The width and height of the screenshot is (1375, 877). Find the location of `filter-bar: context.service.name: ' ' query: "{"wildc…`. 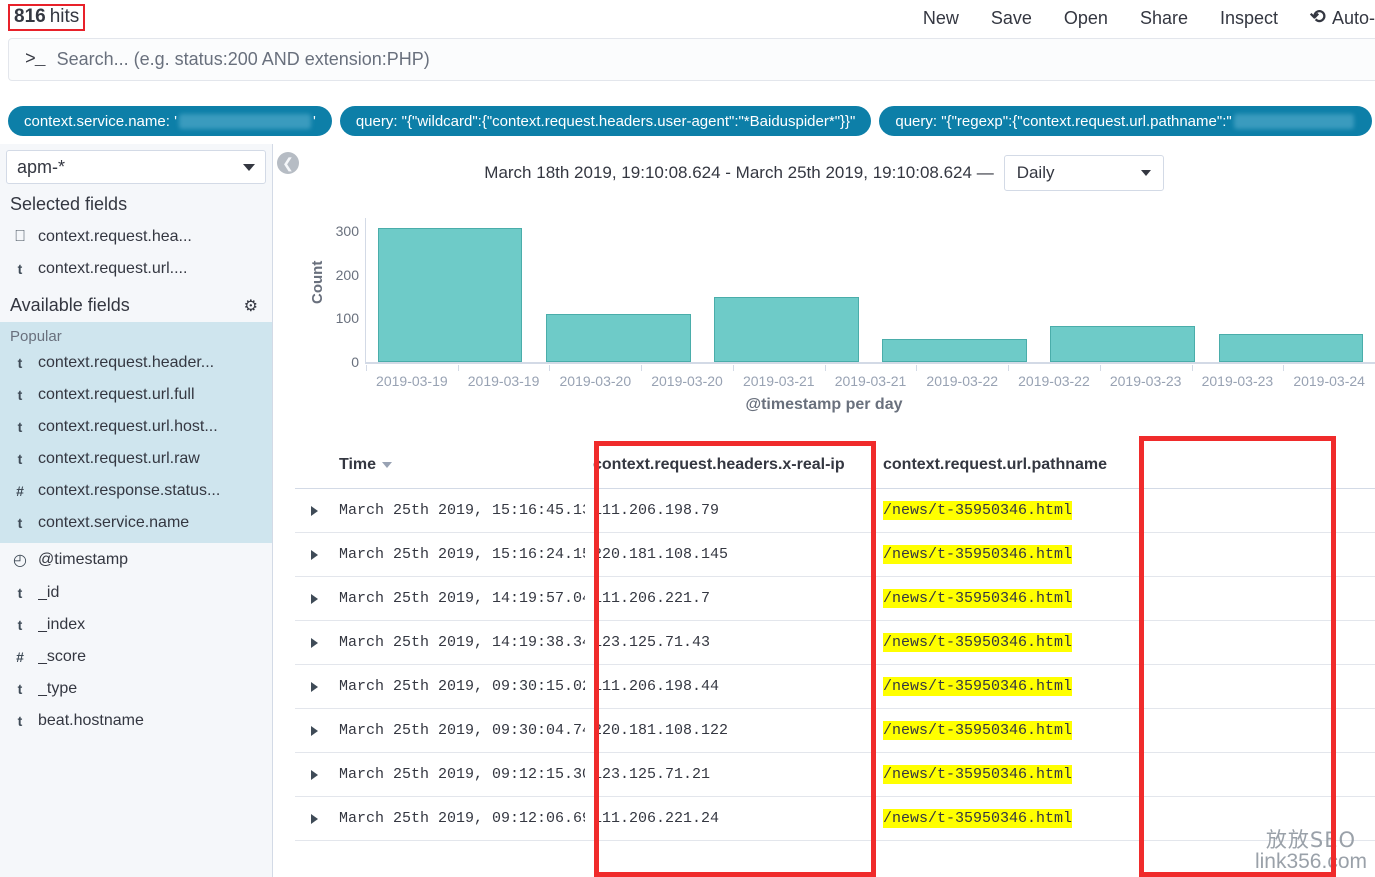

filter-bar: context.service.name: ' ' query: "{"wildc… is located at coordinates (687, 121).